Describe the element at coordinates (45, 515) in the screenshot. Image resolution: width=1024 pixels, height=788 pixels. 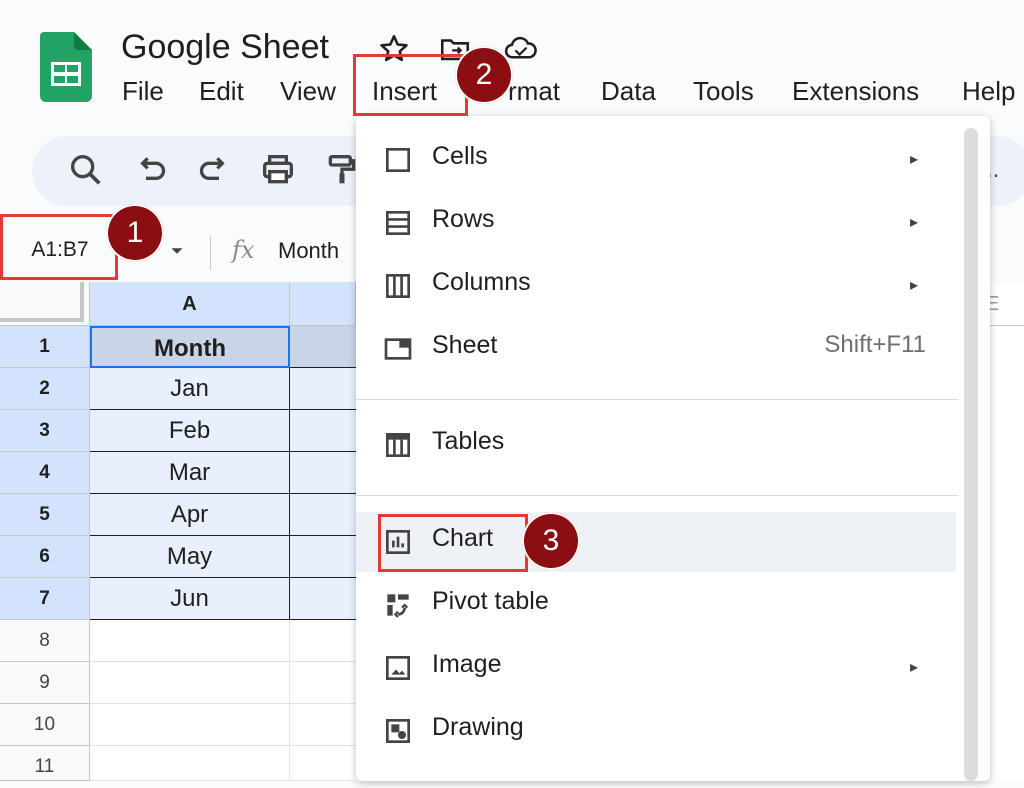
I see `row-header-5: 5` at that location.